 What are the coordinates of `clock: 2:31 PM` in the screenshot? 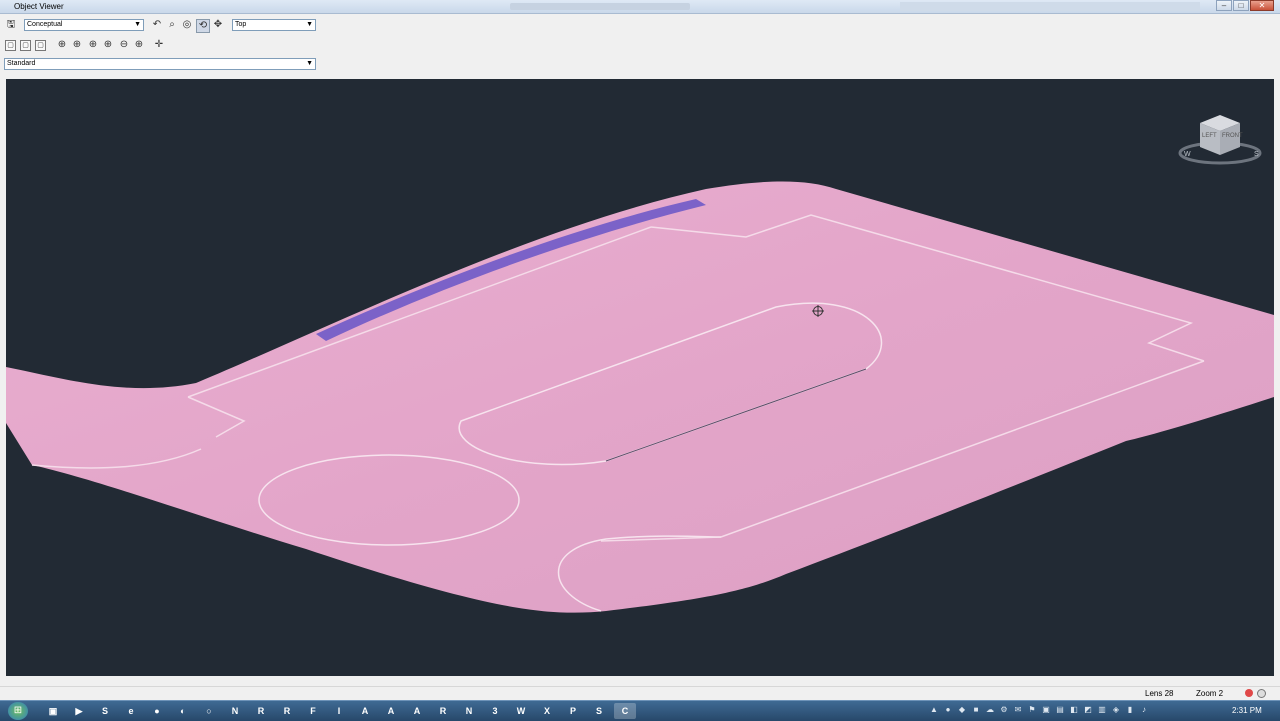 It's located at (1247, 710).